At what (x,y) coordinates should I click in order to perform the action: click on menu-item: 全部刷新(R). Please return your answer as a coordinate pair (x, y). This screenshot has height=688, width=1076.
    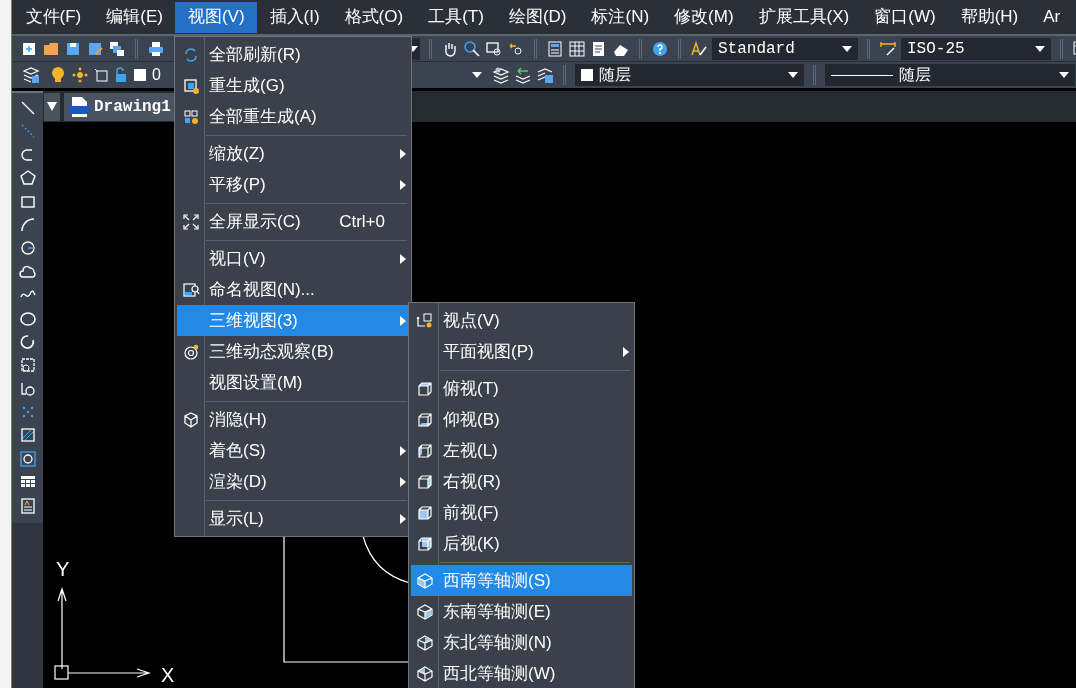
    Looking at the image, I should click on (293, 54).